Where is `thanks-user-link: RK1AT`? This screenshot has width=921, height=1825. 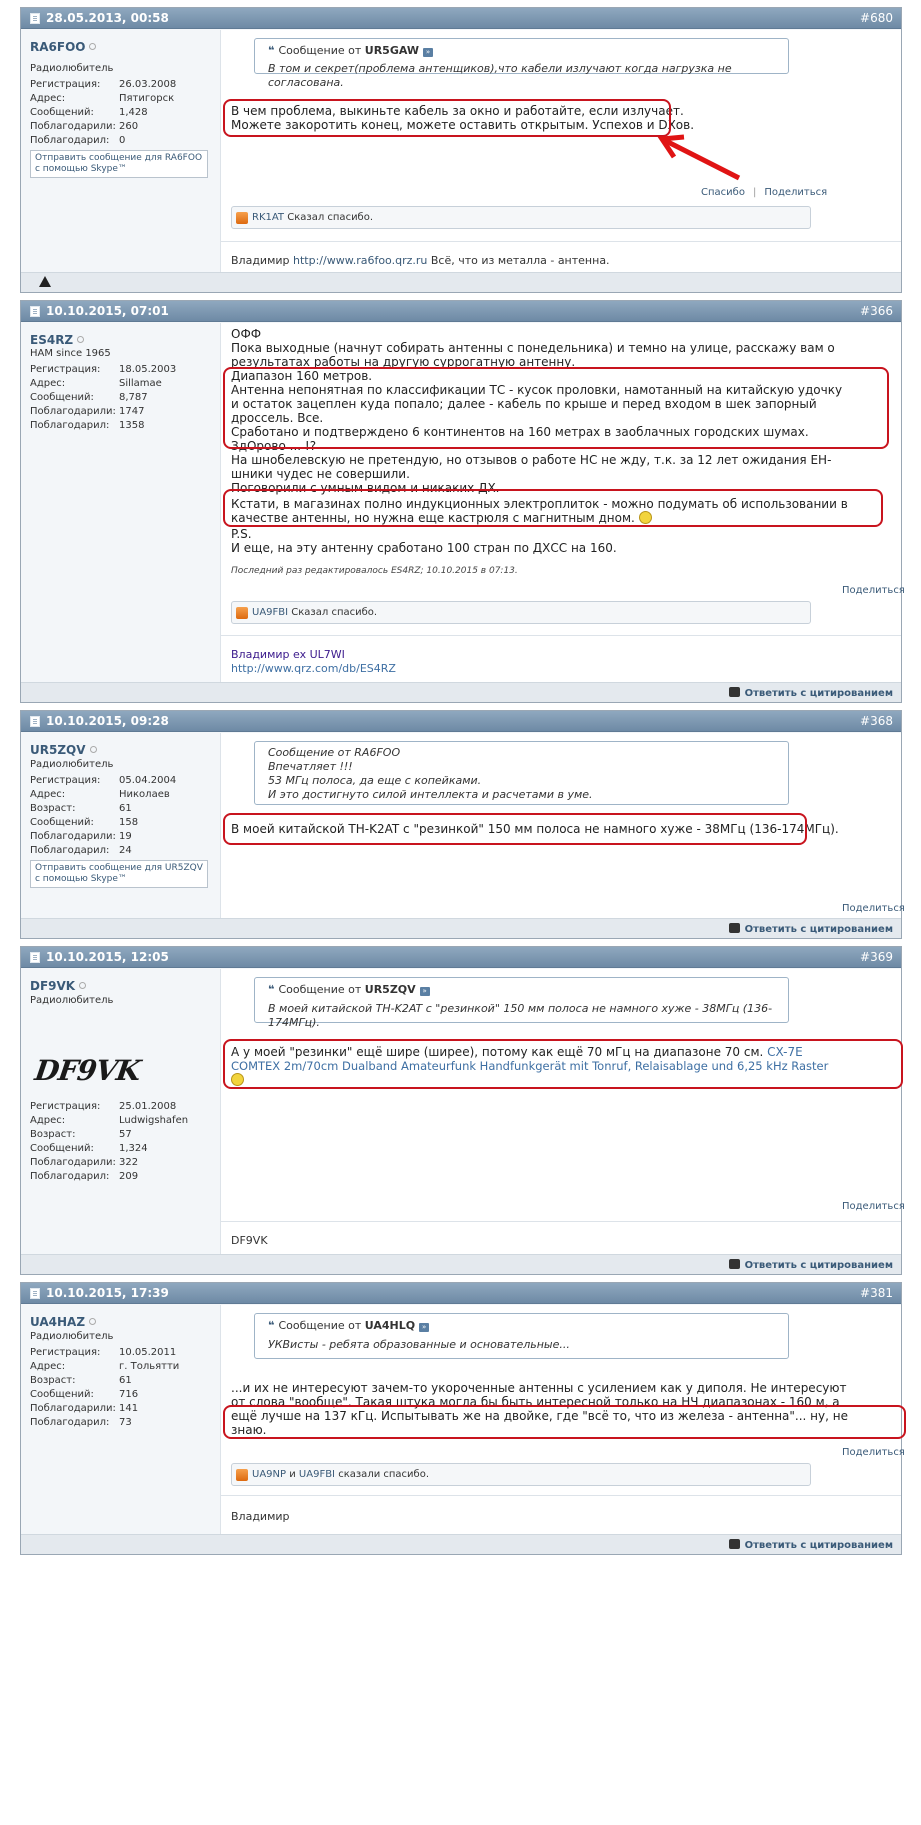
thanks-user-link: RK1AT is located at coordinates (268, 217).